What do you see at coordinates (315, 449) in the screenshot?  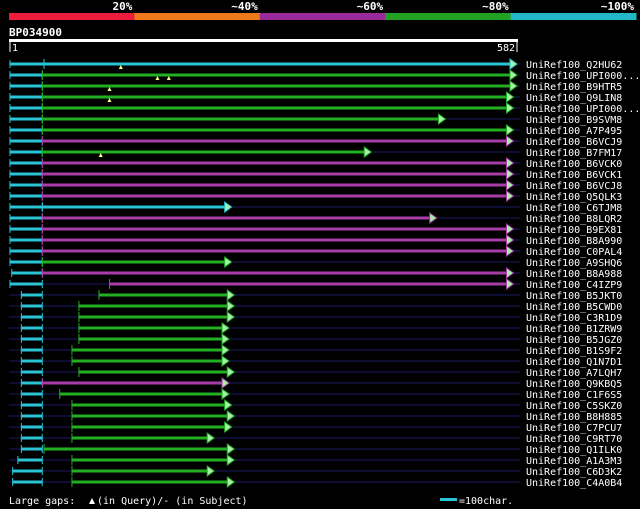 I see `hit-row: UniRef100_Q1ILK0` at bounding box center [315, 449].